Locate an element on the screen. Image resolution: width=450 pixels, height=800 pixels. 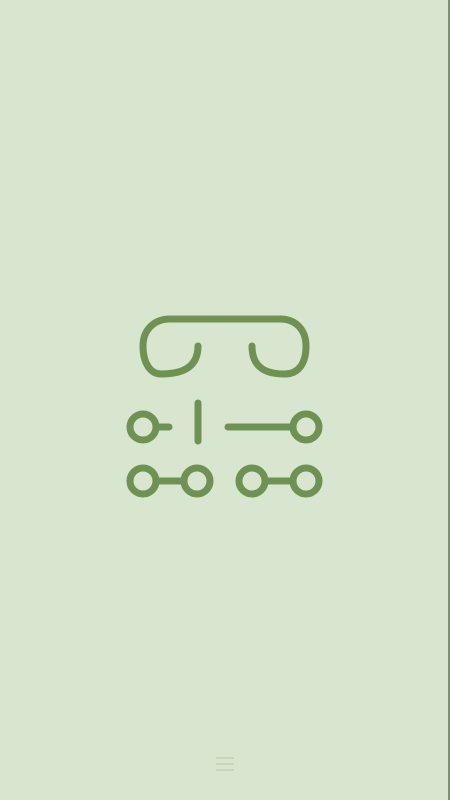
tile-curve-left is located at coordinates (182, 346).